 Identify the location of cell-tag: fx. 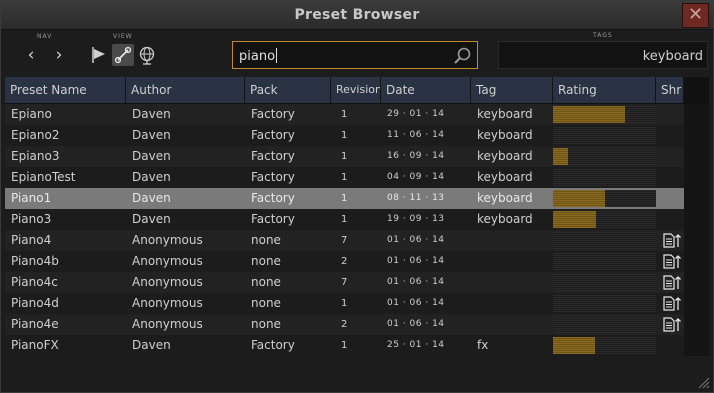
(483, 345).